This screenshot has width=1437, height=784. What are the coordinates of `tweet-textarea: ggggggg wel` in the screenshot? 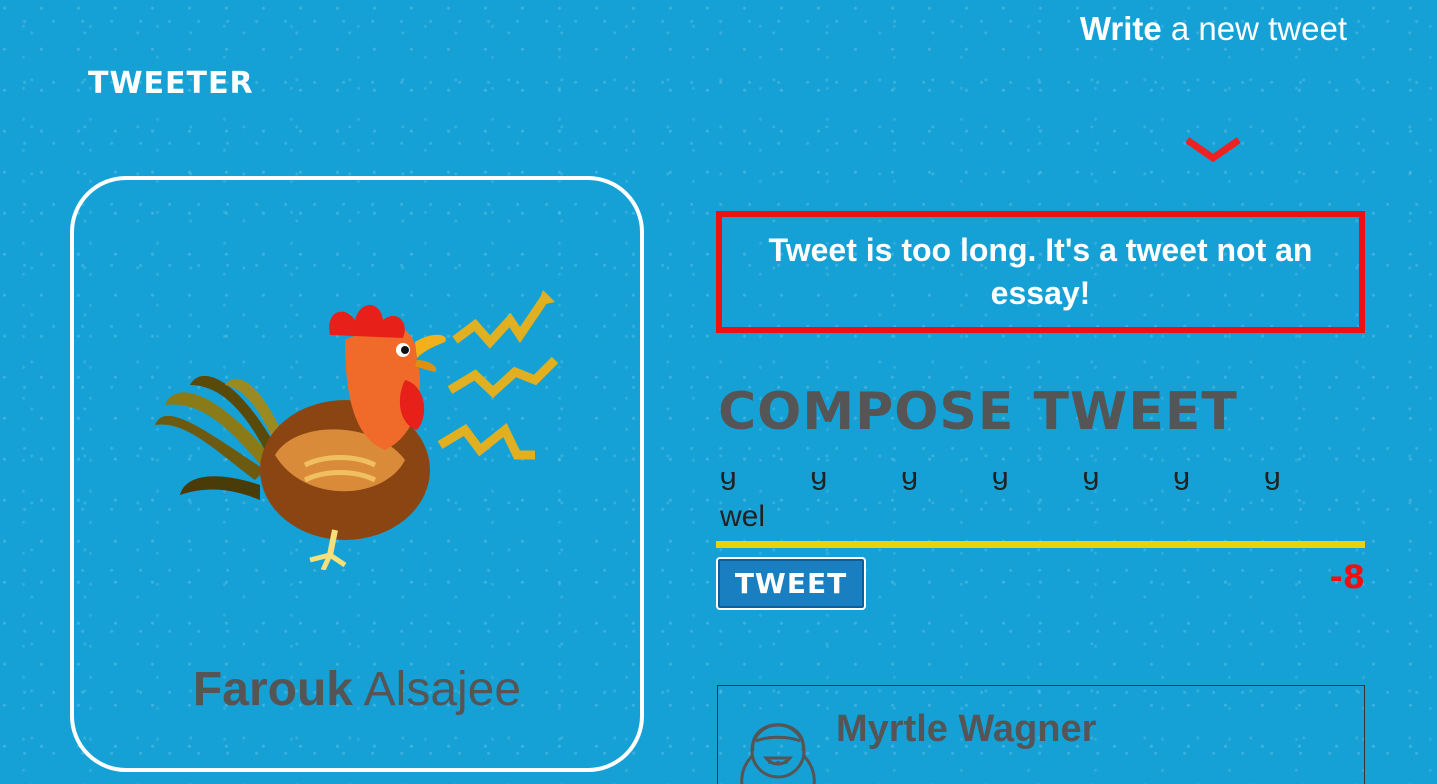 It's located at (1040, 510).